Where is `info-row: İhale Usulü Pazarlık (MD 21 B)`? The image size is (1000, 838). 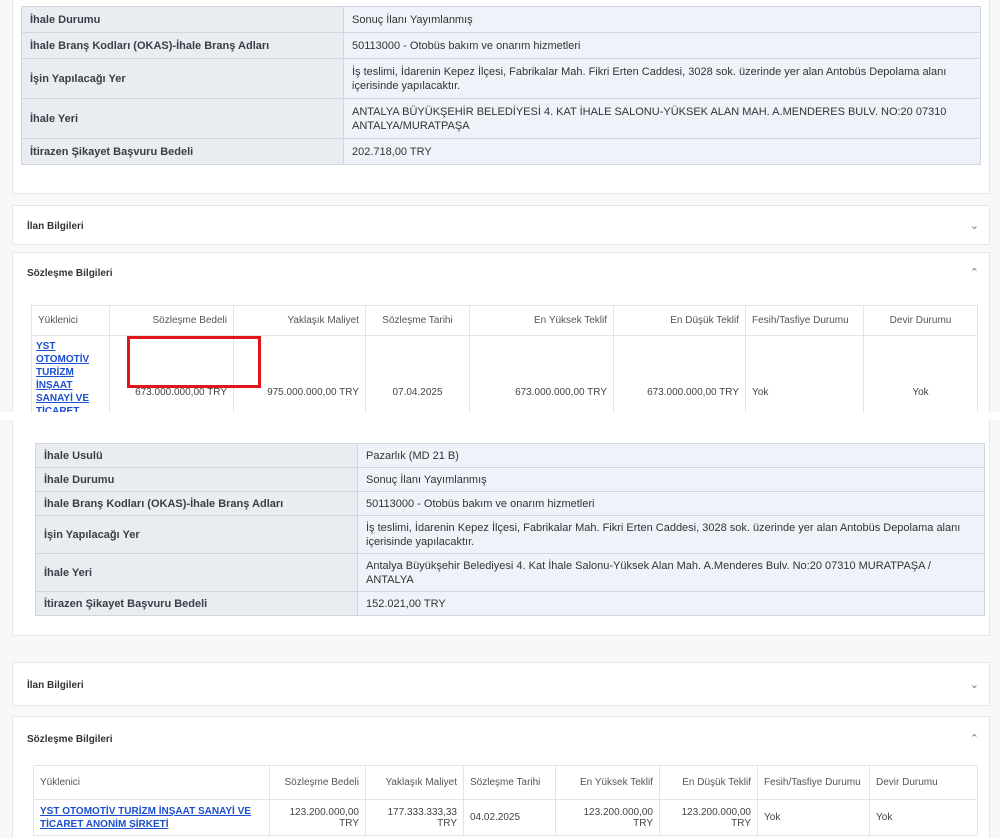 info-row: İhale Usulü Pazarlık (MD 21 B) is located at coordinates (510, 455).